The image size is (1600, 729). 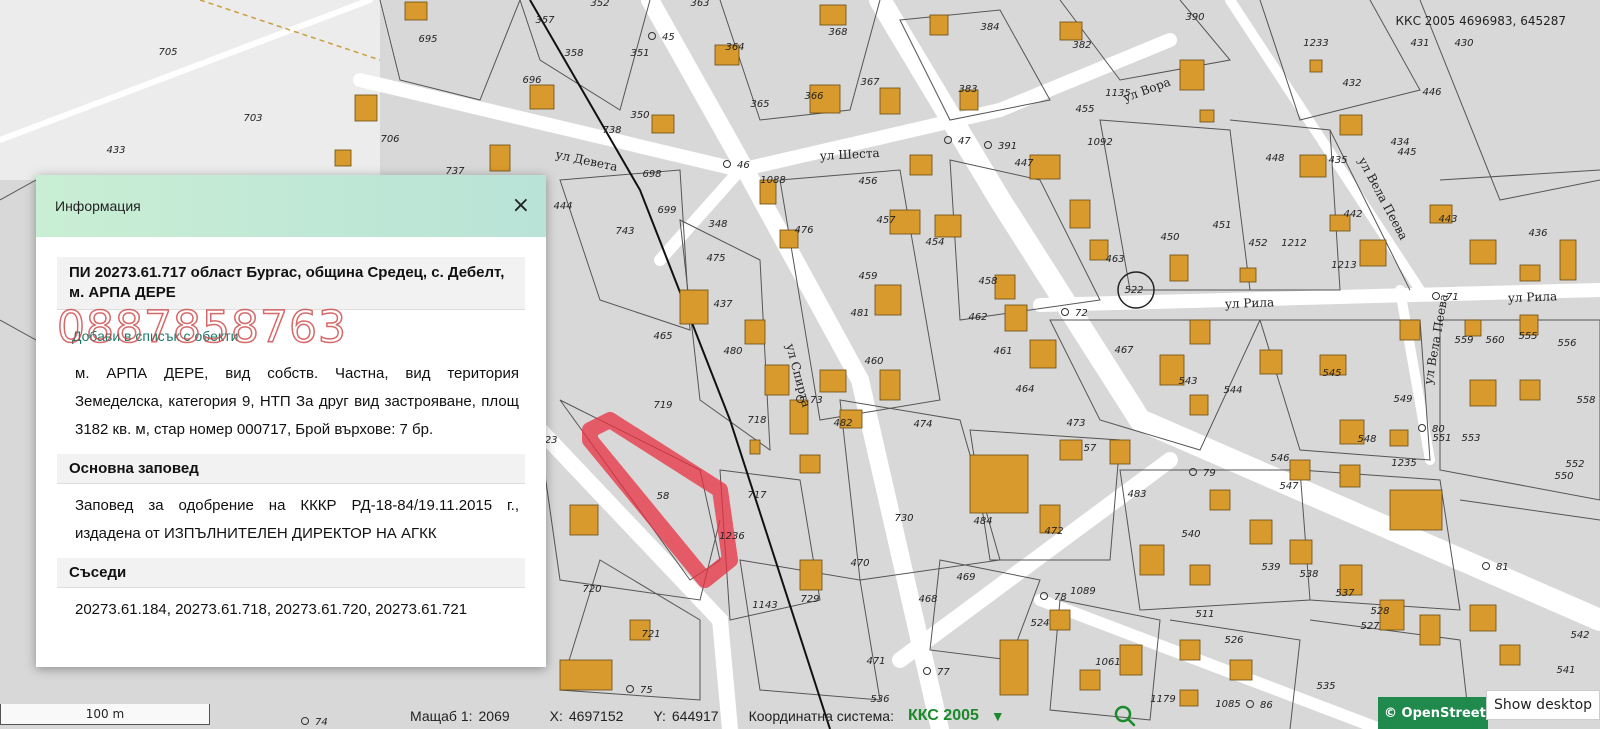 What do you see at coordinates (1162, 699) in the screenshot?
I see `parcel-number-label: 1179` at bounding box center [1162, 699].